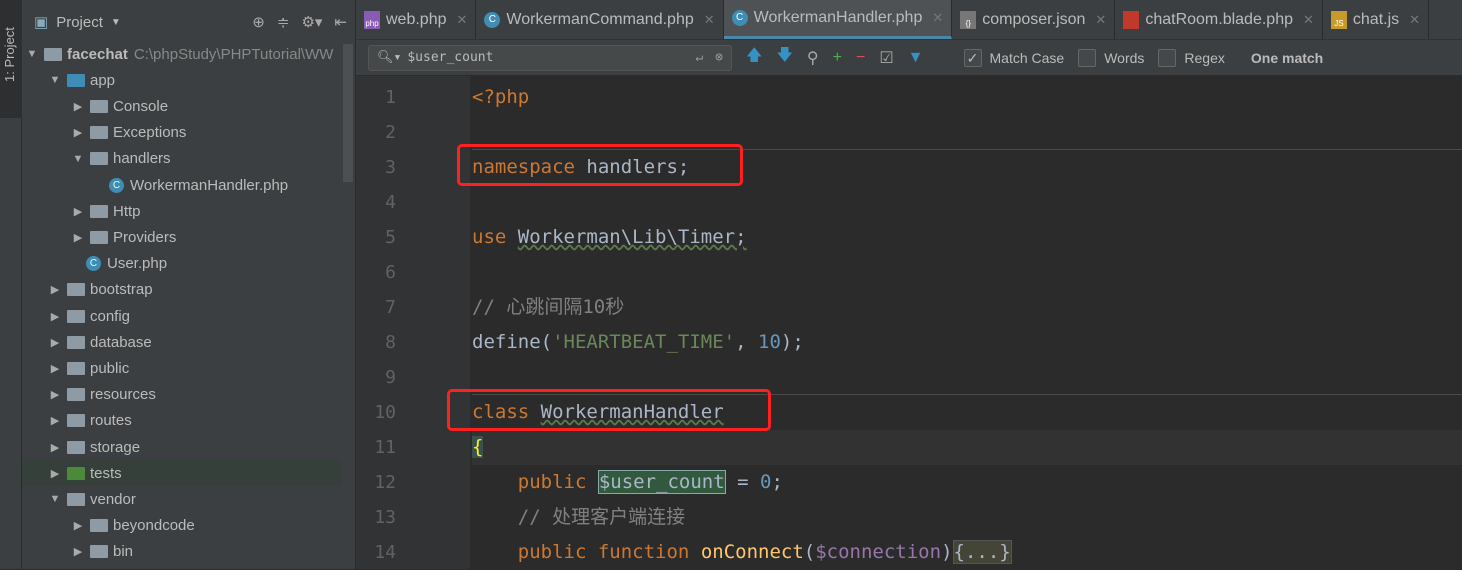  What do you see at coordinates (111, 421) in the screenshot?
I see `tree-item-label: routes` at bounding box center [111, 421].